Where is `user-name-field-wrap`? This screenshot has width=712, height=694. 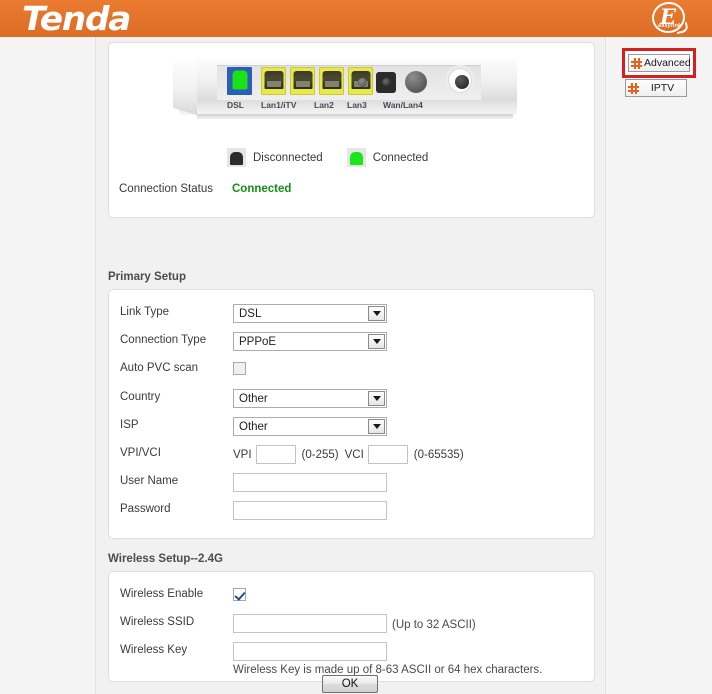
user-name-field-wrap is located at coordinates (310, 482).